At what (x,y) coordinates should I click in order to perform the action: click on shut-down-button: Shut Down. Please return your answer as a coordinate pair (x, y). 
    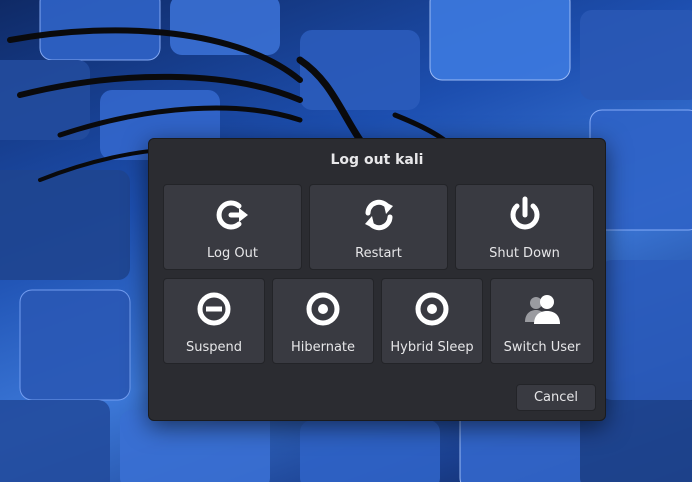
    Looking at the image, I should click on (524, 227).